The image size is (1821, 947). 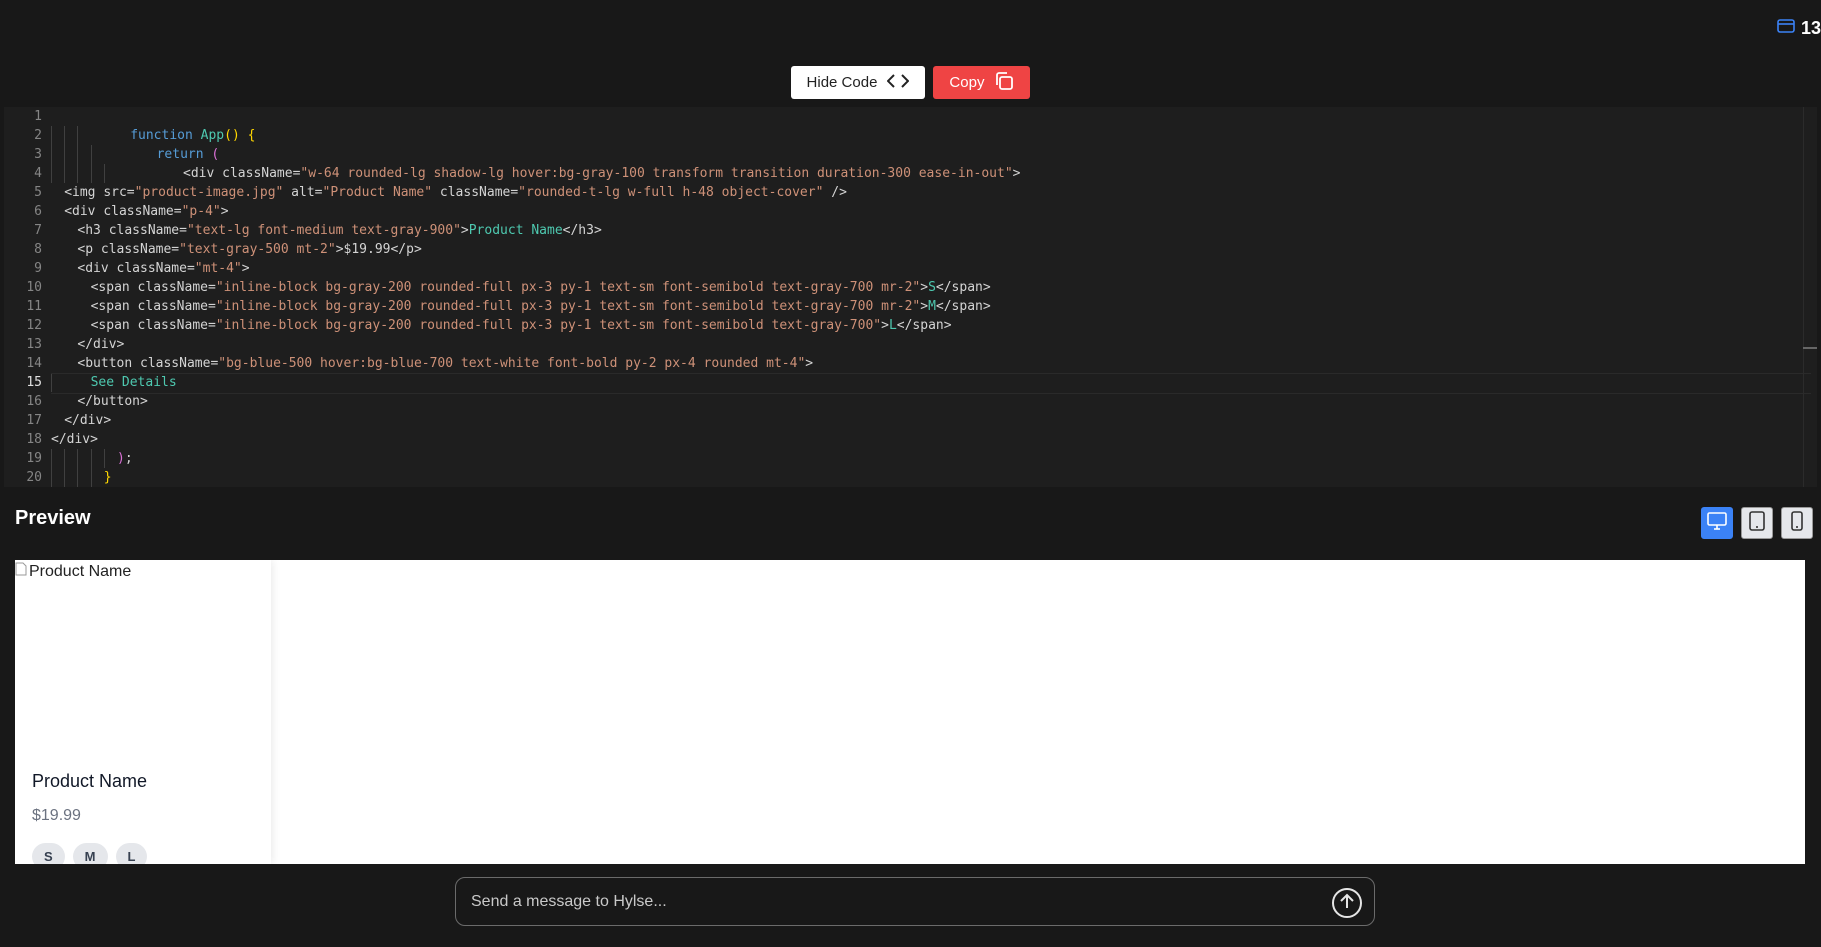 I want to click on code-token: (), so click(x=232, y=135).